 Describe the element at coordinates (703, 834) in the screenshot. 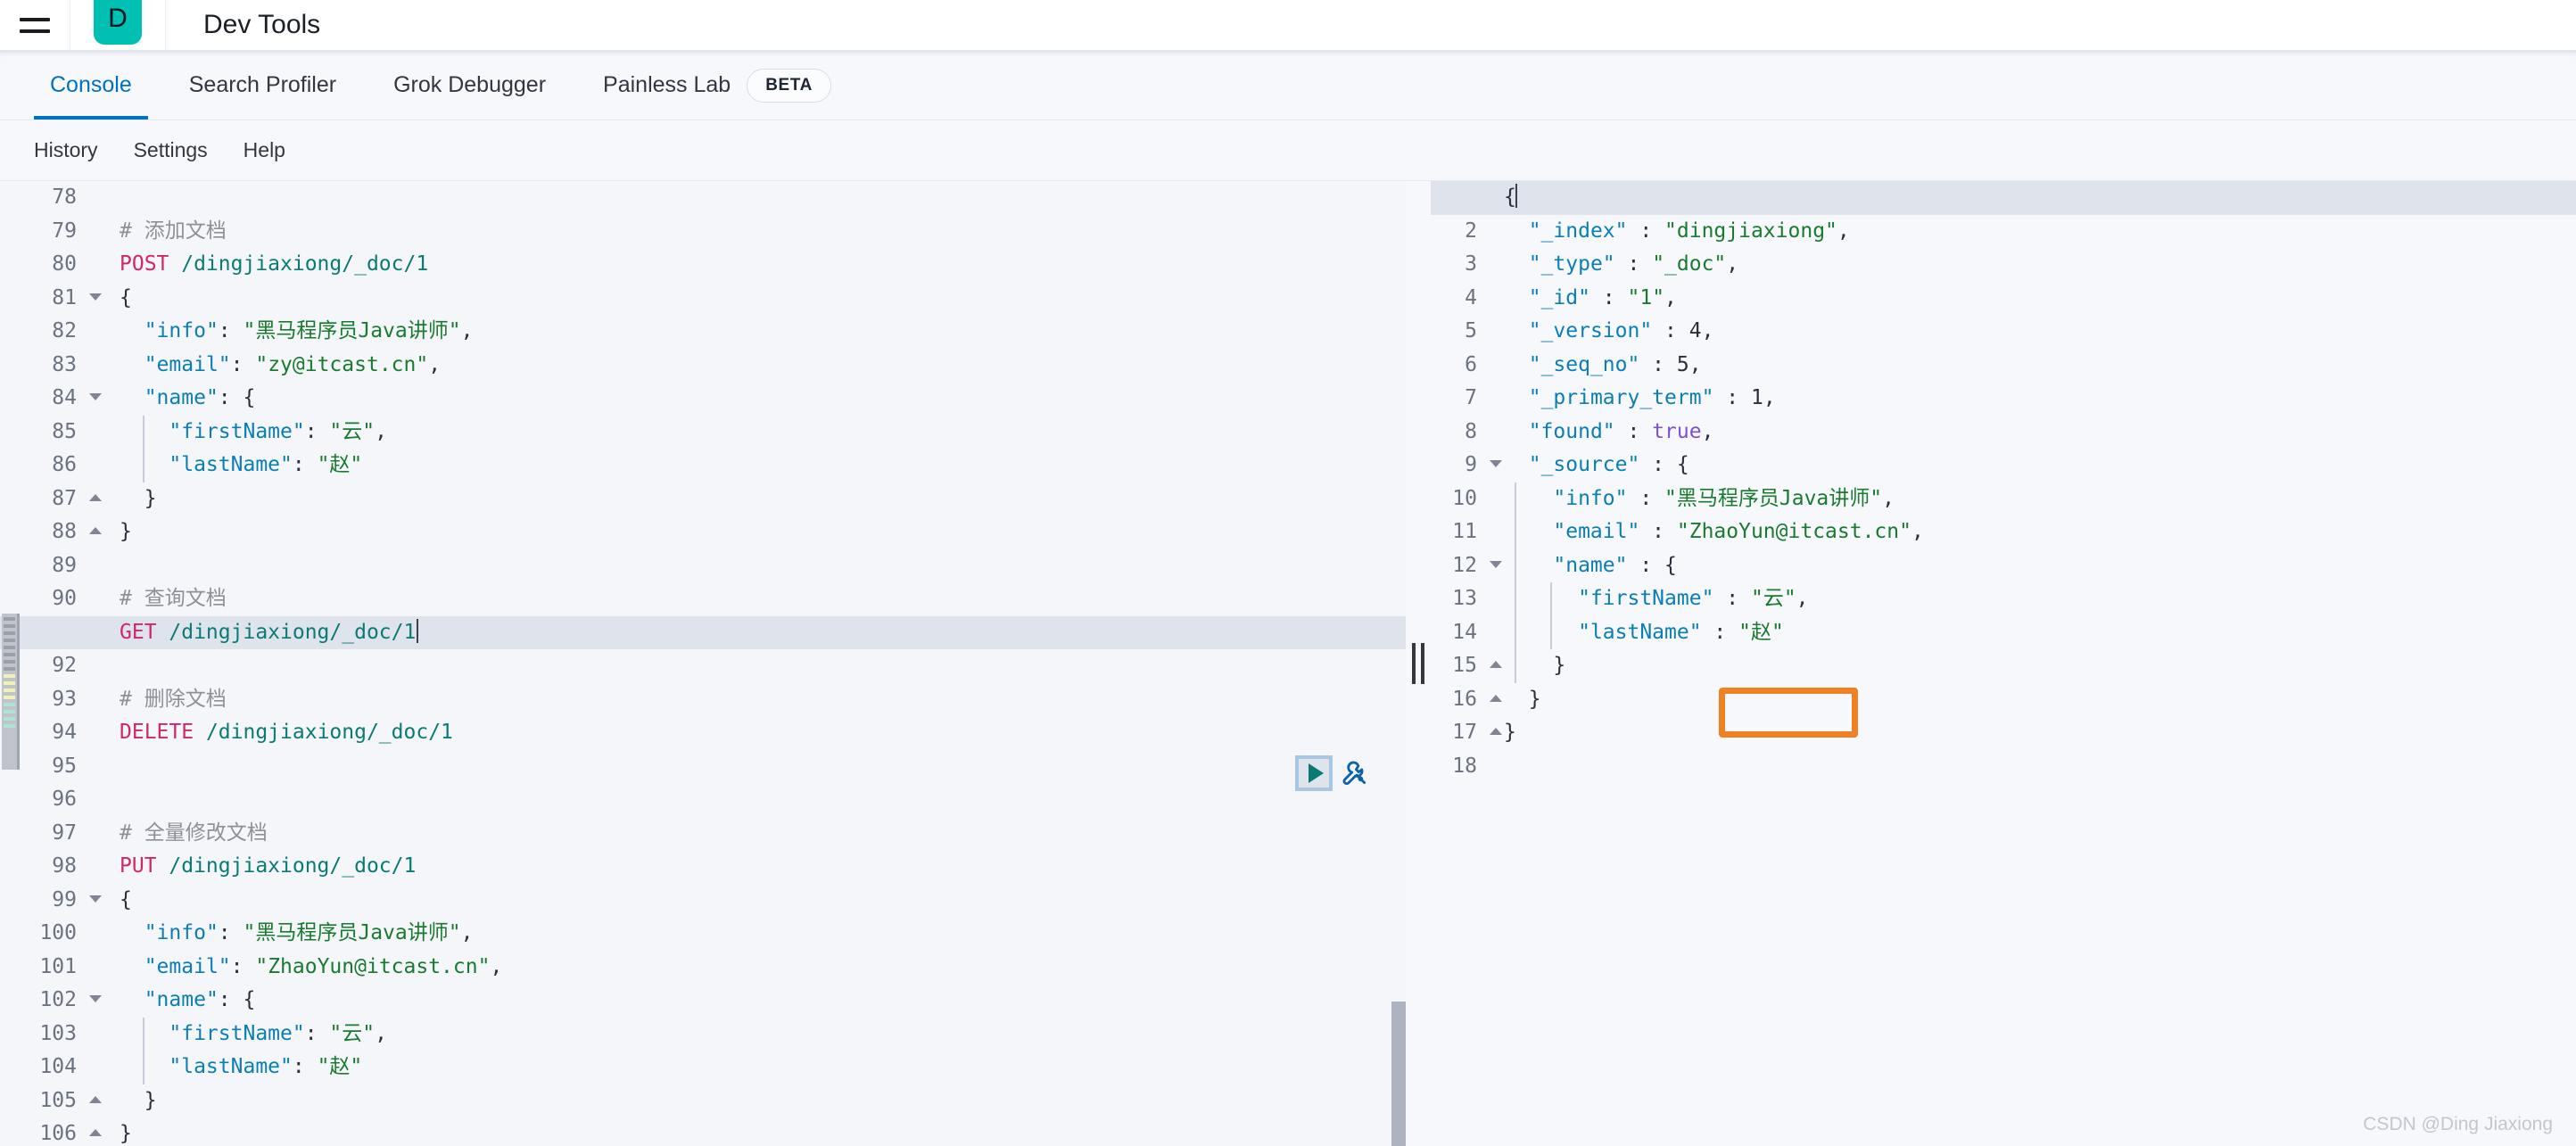

I see `code-line: # 全量修改文档` at that location.